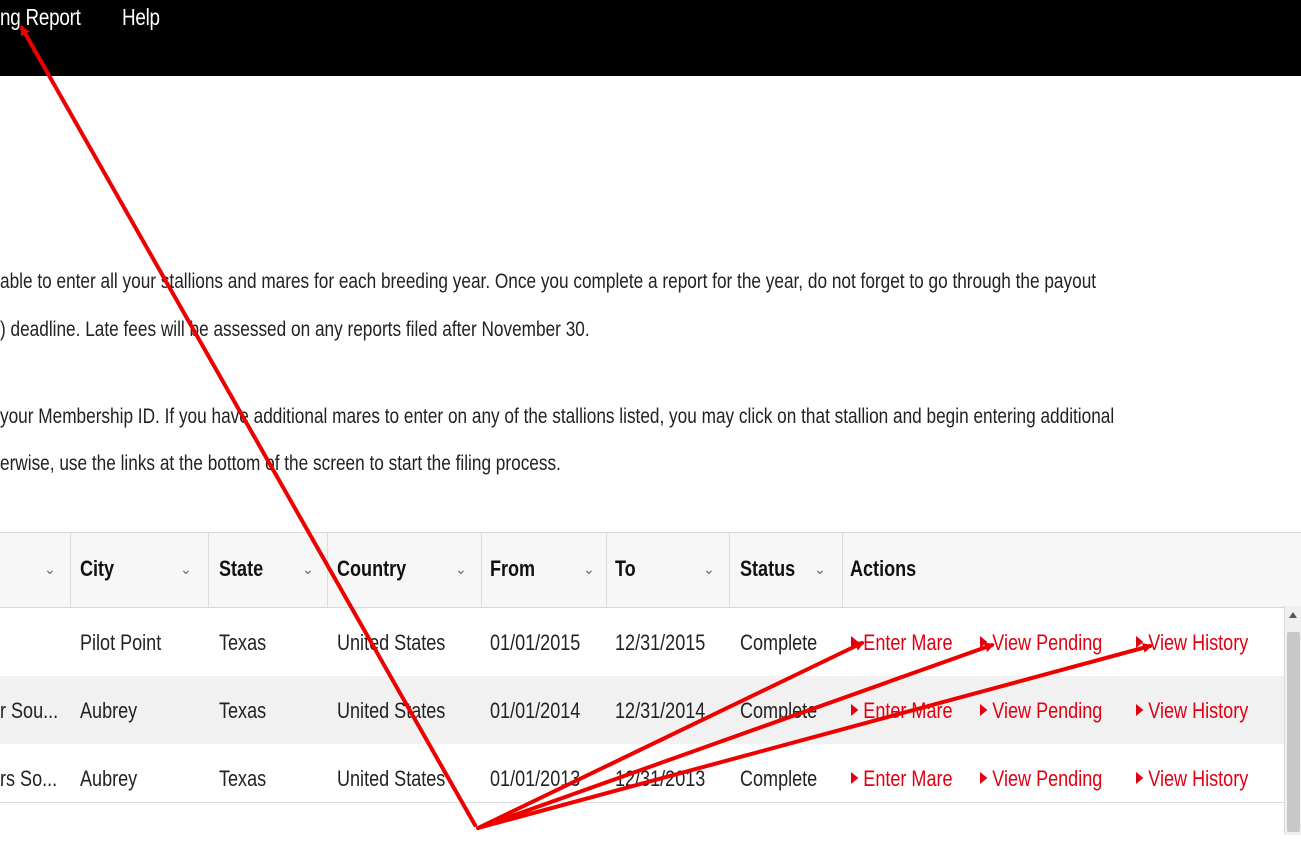  Describe the element at coordinates (767, 569) in the screenshot. I see `column-header-status: Status` at that location.